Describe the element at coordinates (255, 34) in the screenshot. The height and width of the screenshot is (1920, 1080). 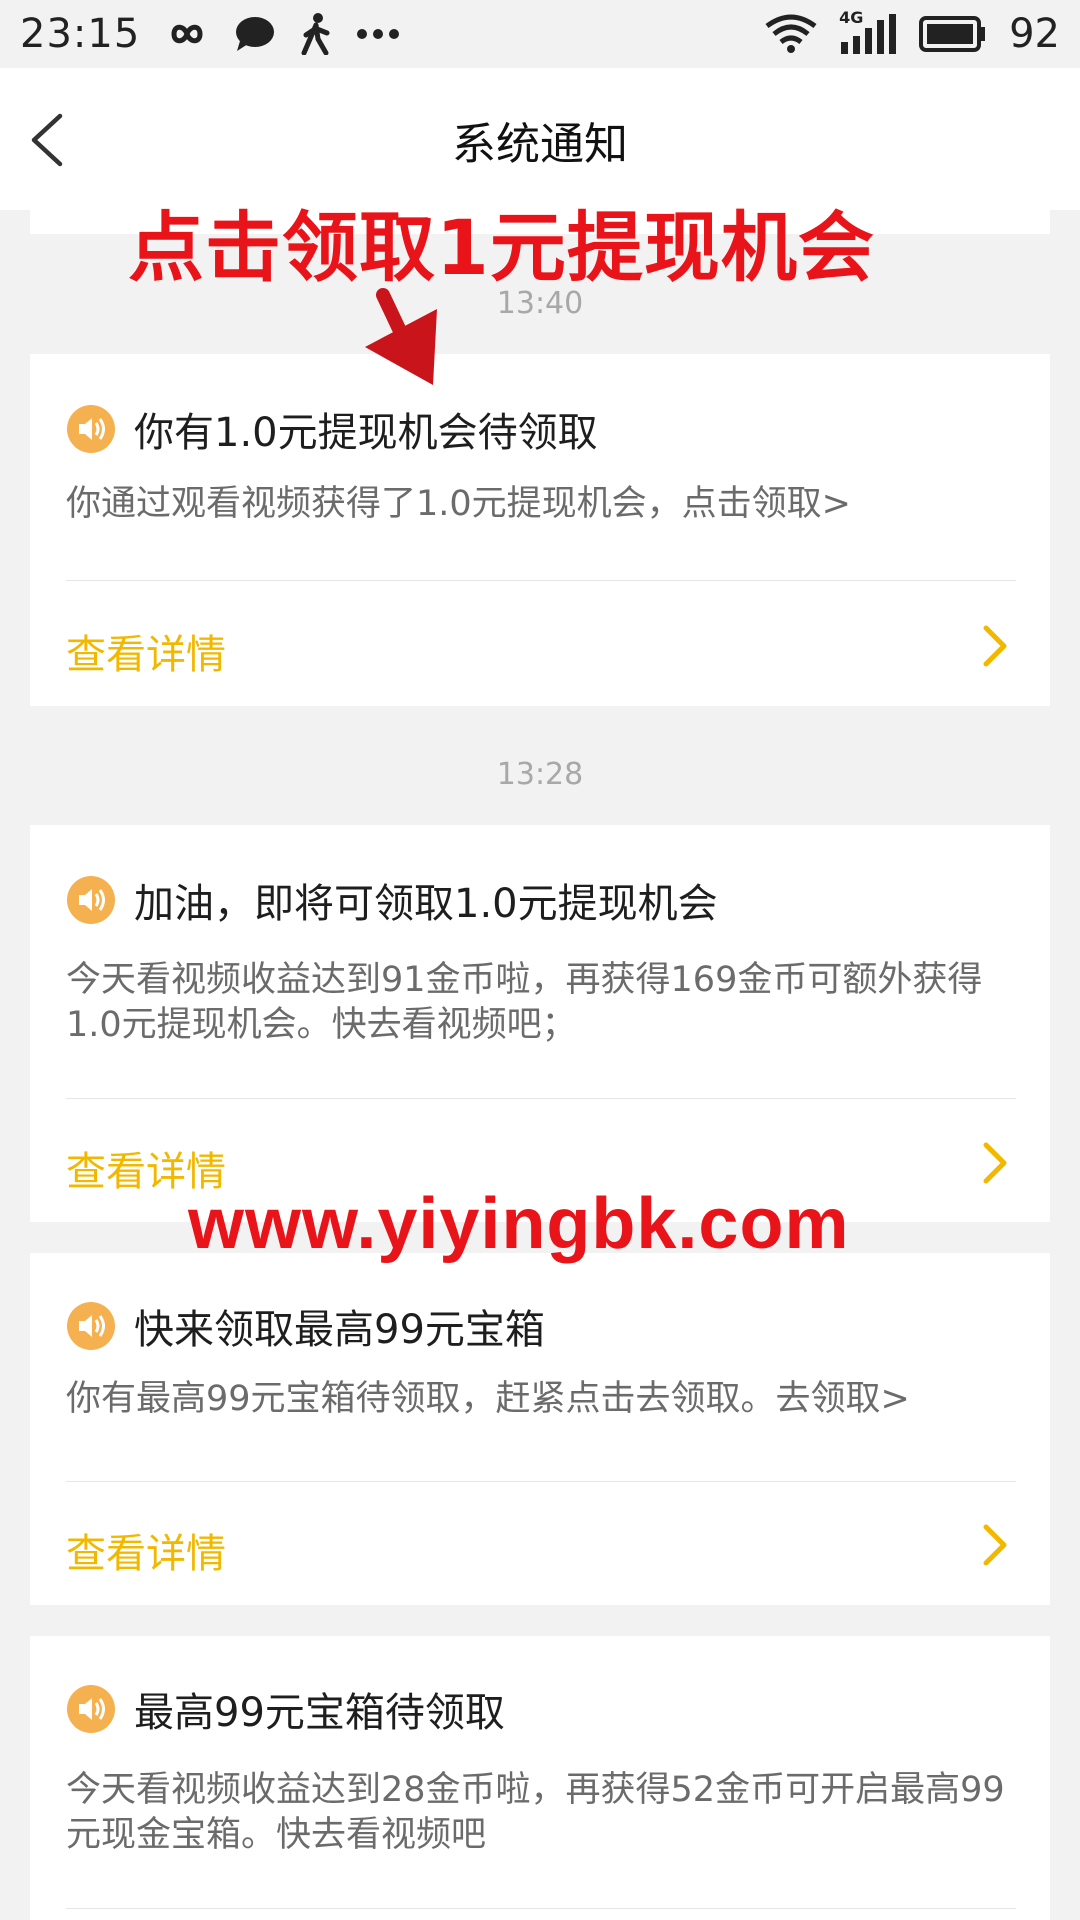
I see `chat-bubble-icon` at that location.